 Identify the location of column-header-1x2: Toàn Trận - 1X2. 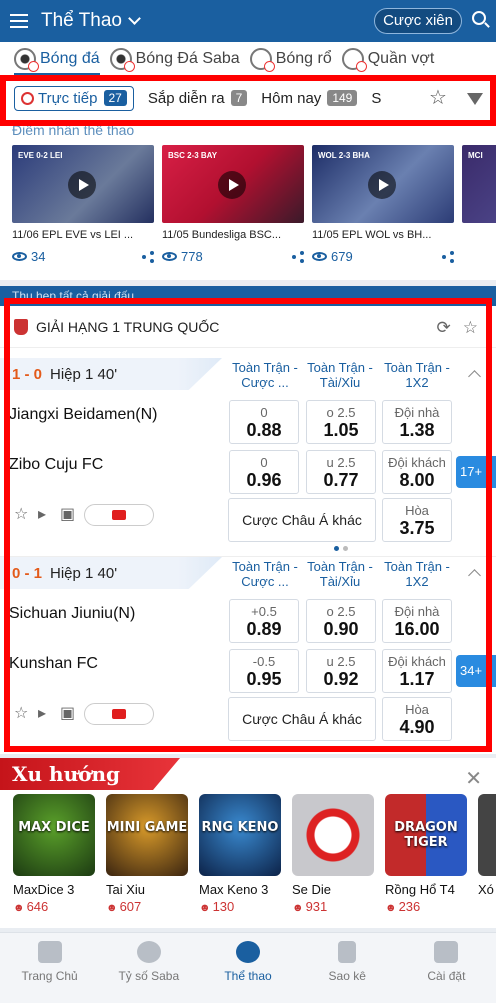
(417, 375).